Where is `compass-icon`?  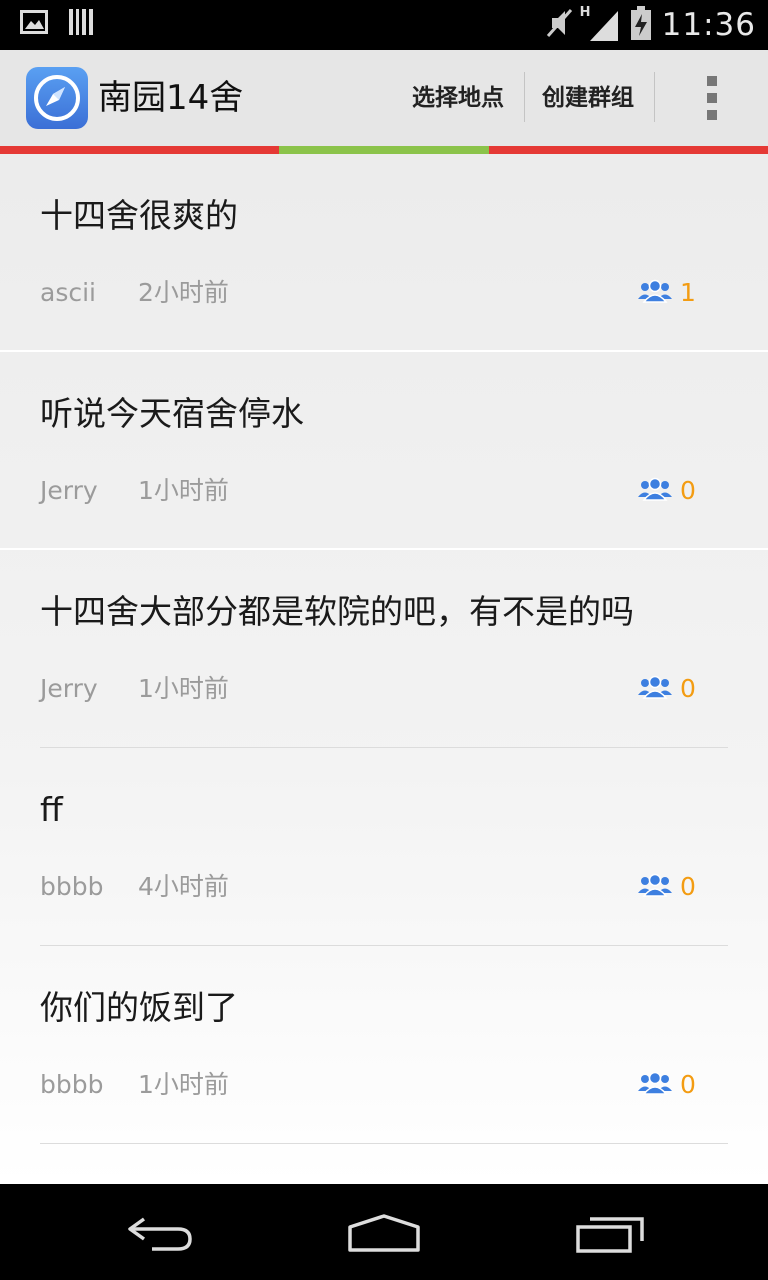 compass-icon is located at coordinates (57, 98).